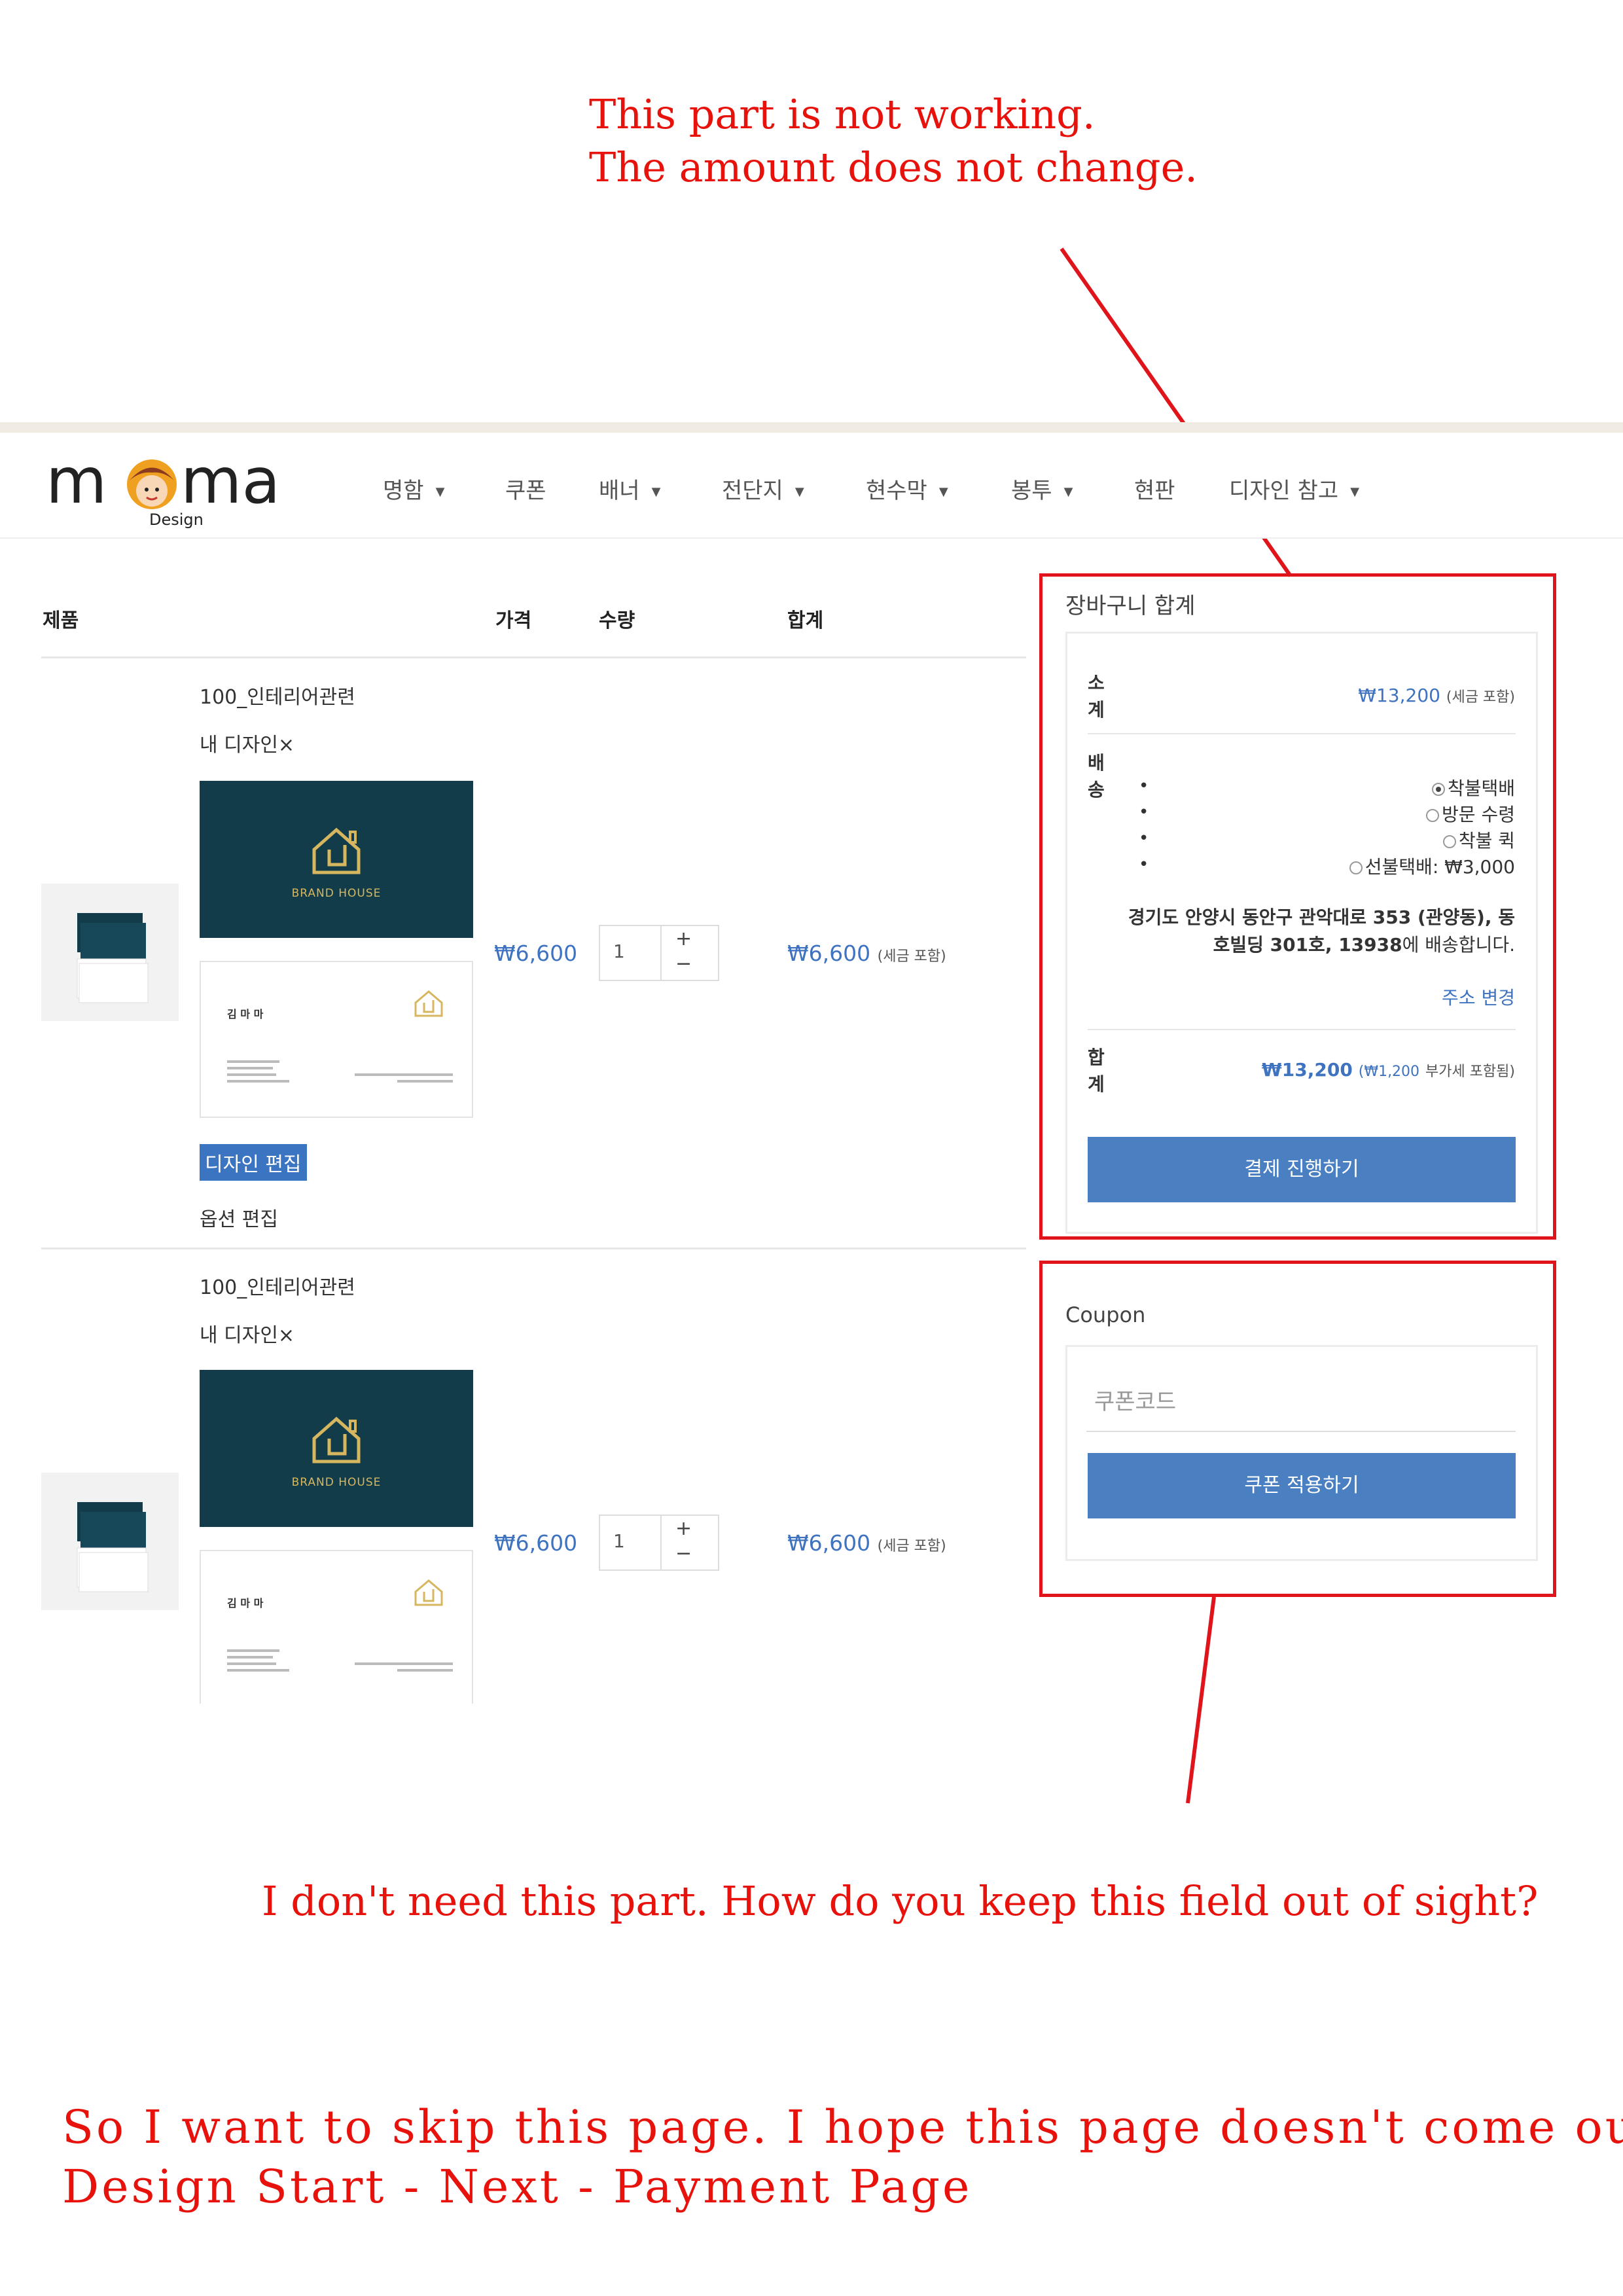 This screenshot has height=2296, width=1623. I want to click on svg-text: ma, so click(230, 485).